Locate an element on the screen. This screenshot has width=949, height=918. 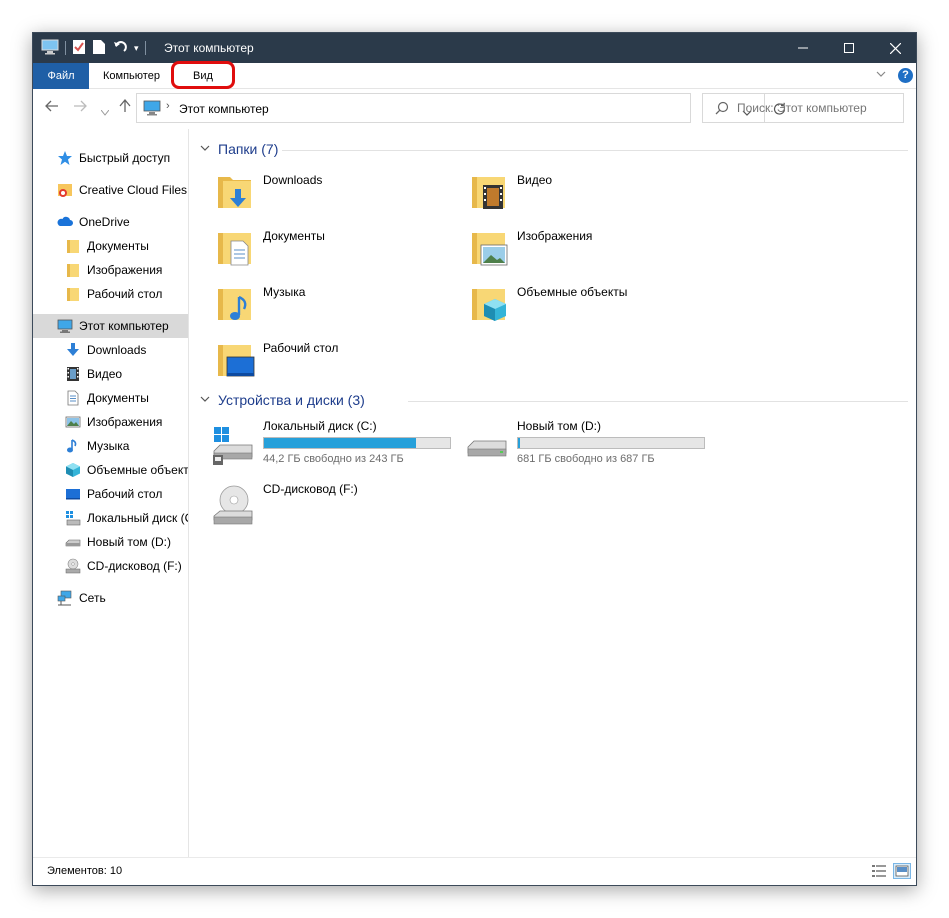
details-view-button is located at coordinates (879, 872).